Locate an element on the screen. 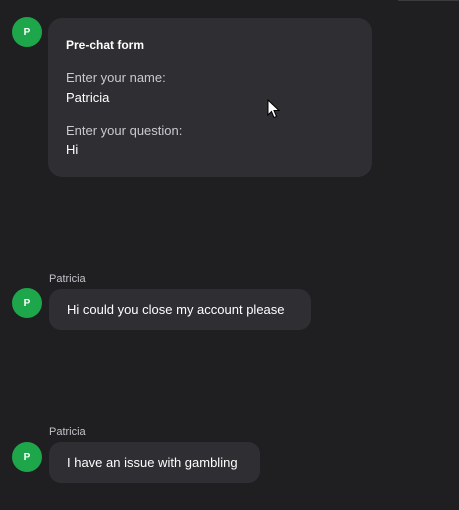 The width and height of the screenshot is (459, 510). message-bubble: I have an issue with gambling is located at coordinates (154, 462).